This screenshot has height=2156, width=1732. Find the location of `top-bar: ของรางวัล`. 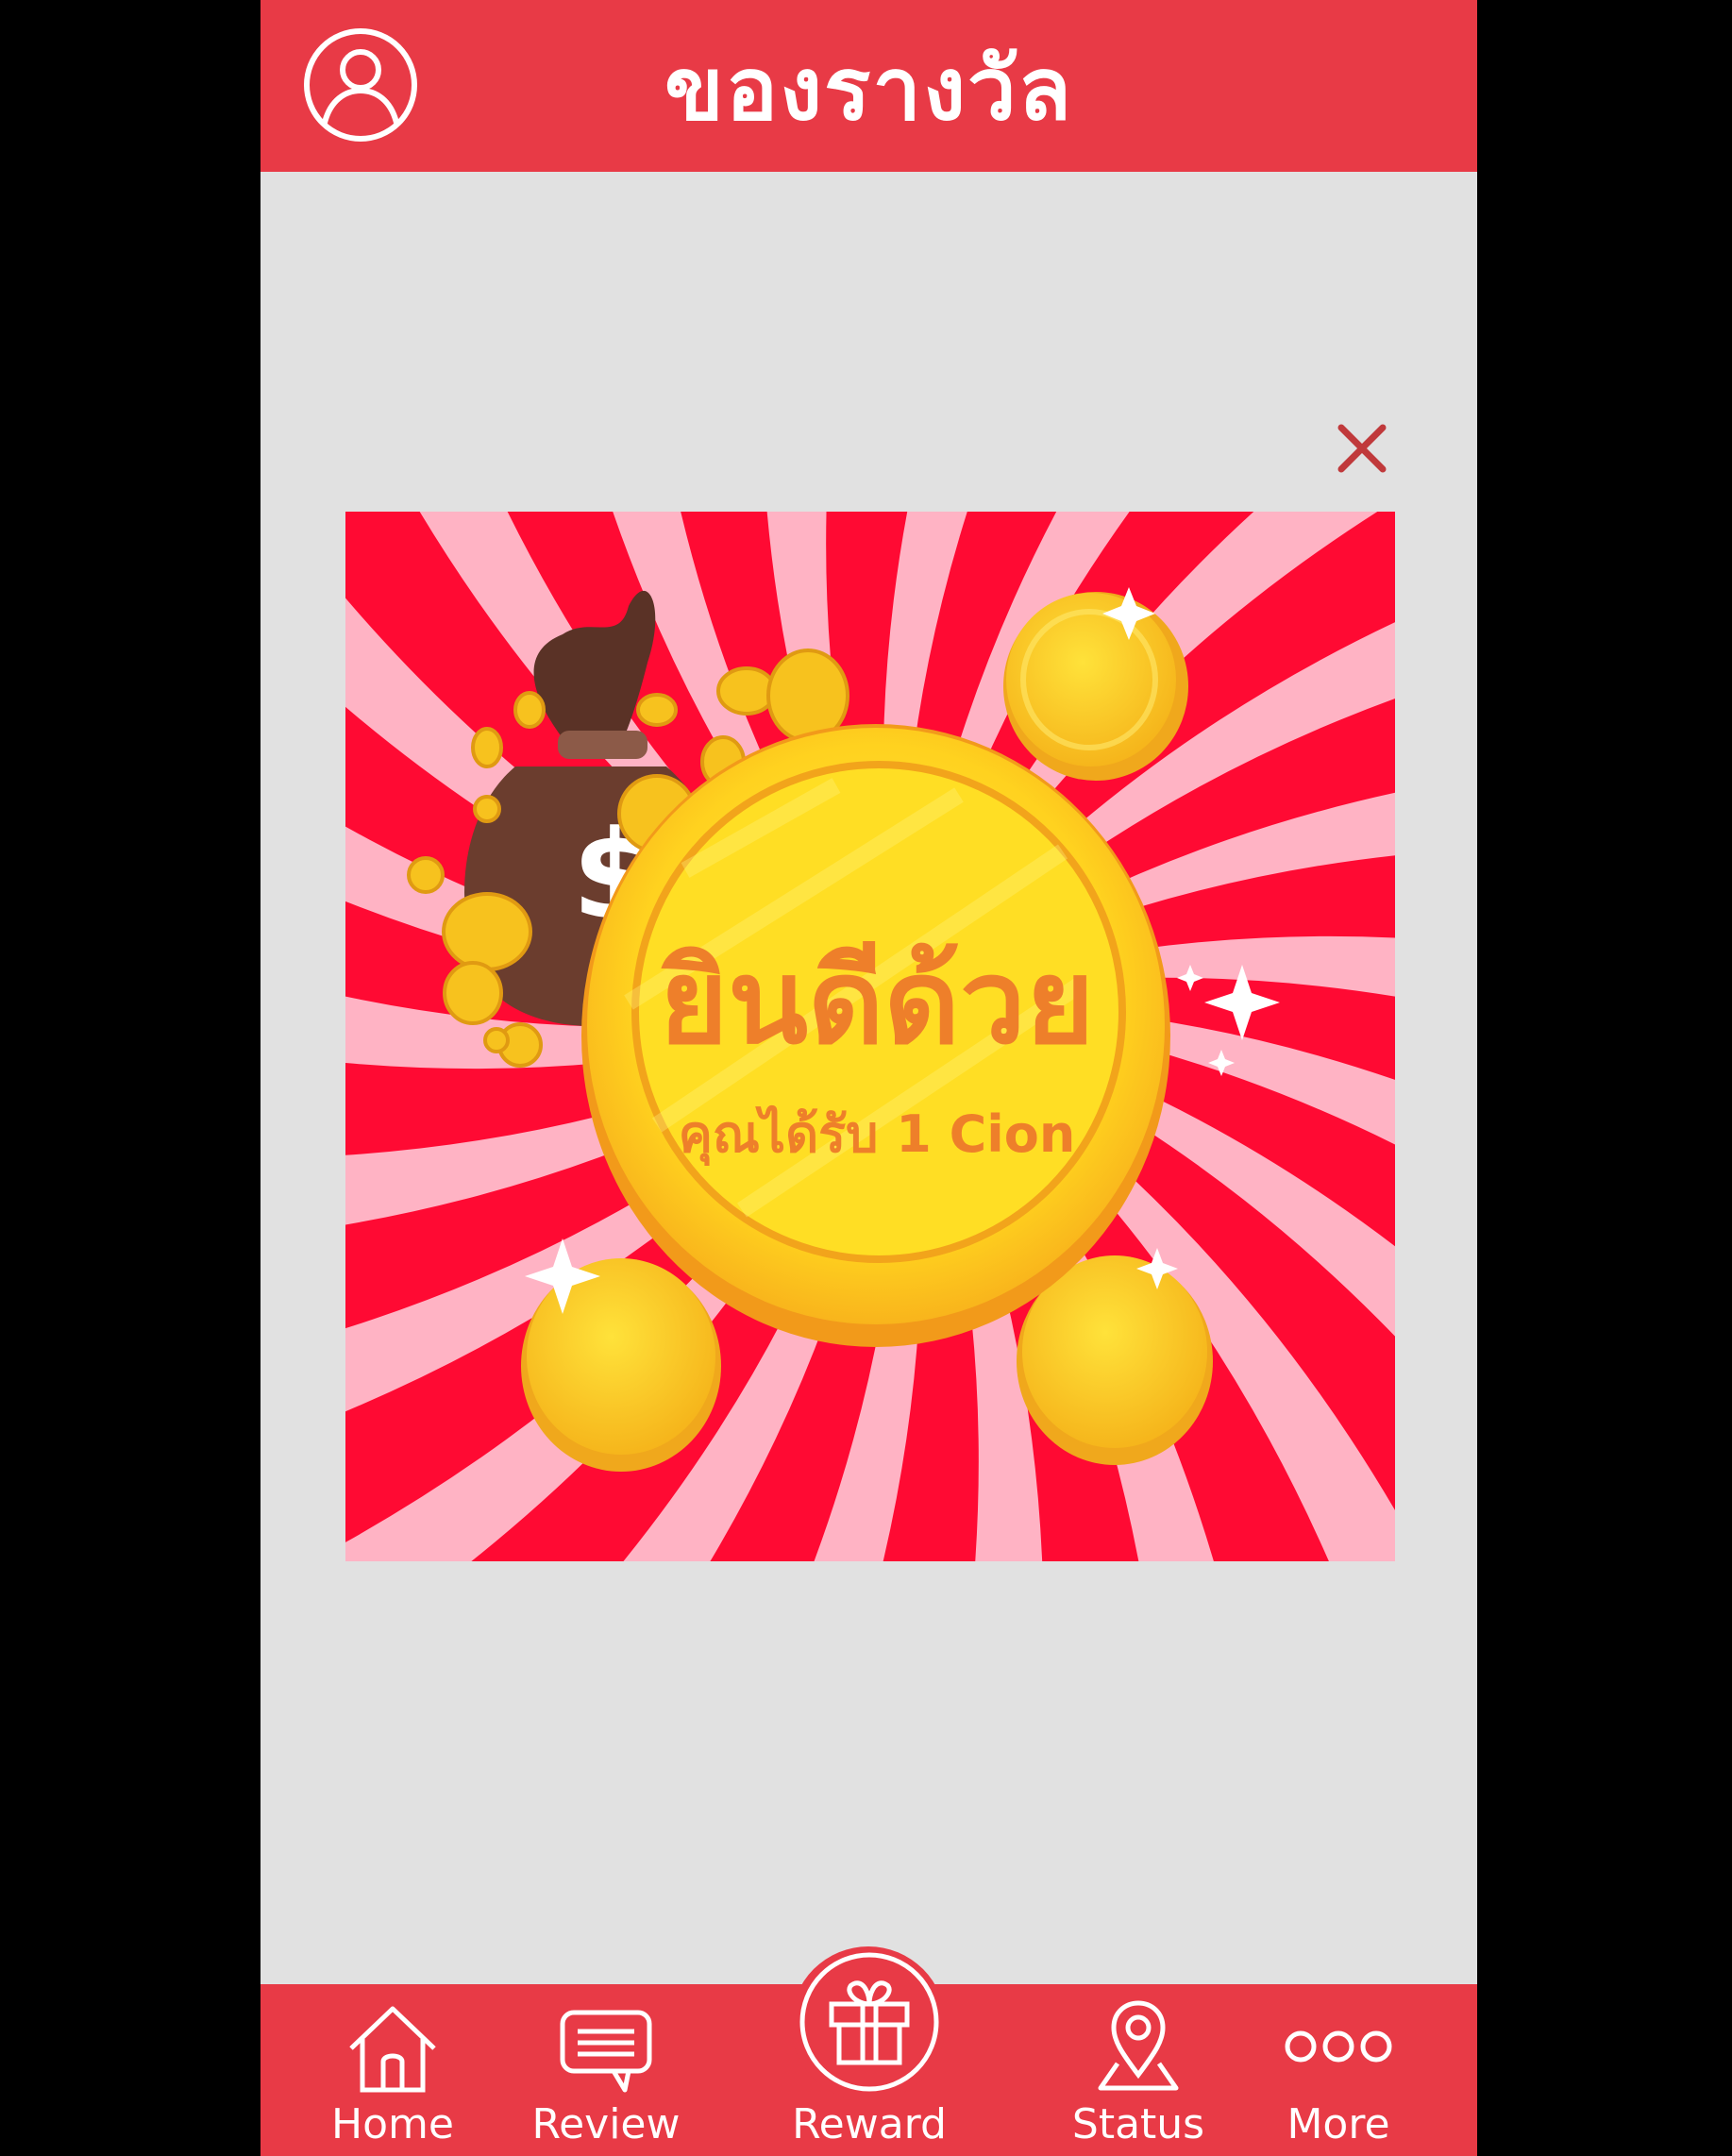

top-bar: ของรางวัล is located at coordinates (869, 86).